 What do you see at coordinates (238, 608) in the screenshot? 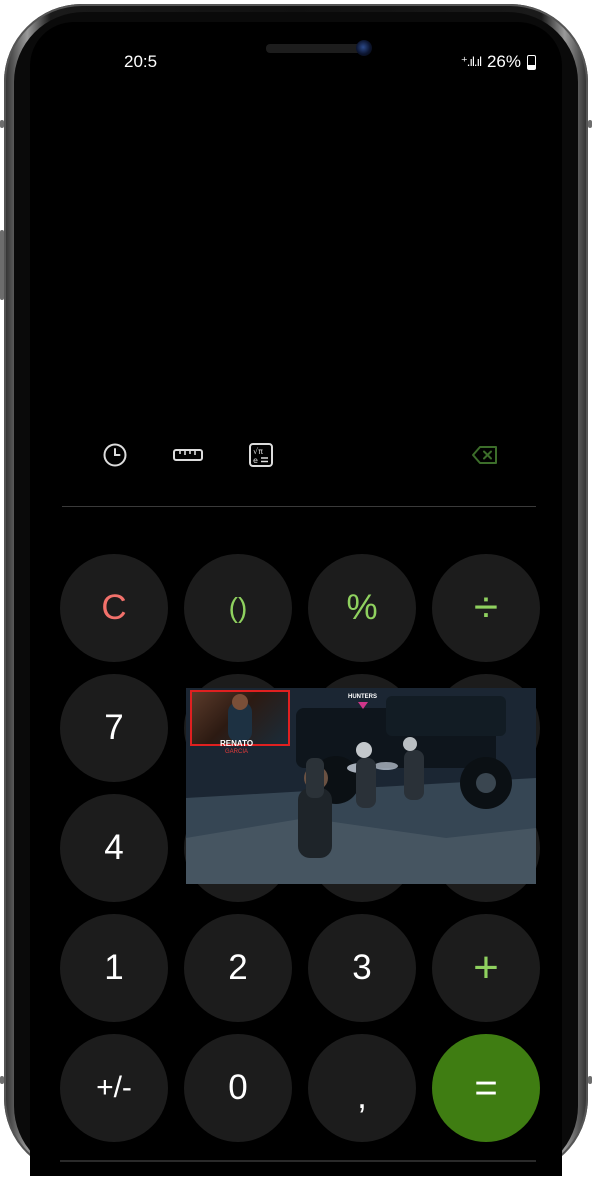
I see `parentheses-button: ()` at bounding box center [238, 608].